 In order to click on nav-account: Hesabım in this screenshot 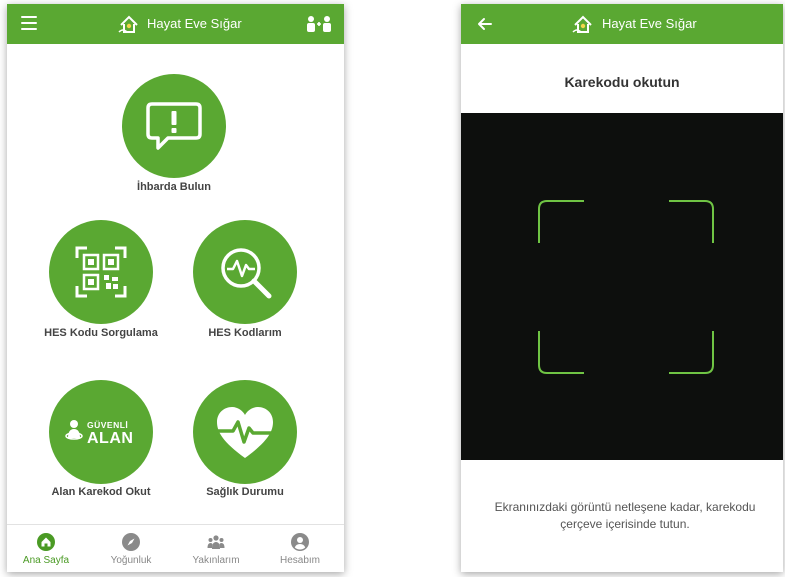, I will do `click(300, 548)`.